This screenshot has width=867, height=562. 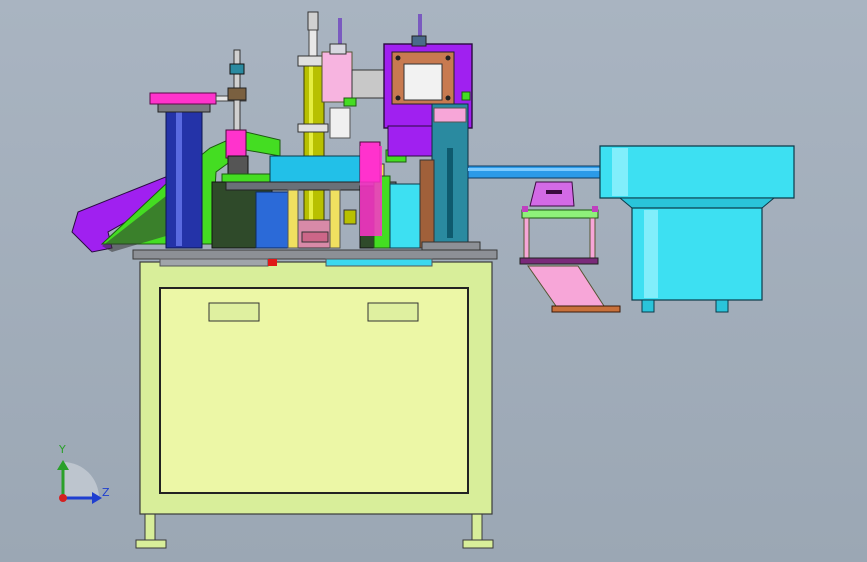 What do you see at coordinates (525, 209) in the screenshot?
I see `mount-bolt-l` at bounding box center [525, 209].